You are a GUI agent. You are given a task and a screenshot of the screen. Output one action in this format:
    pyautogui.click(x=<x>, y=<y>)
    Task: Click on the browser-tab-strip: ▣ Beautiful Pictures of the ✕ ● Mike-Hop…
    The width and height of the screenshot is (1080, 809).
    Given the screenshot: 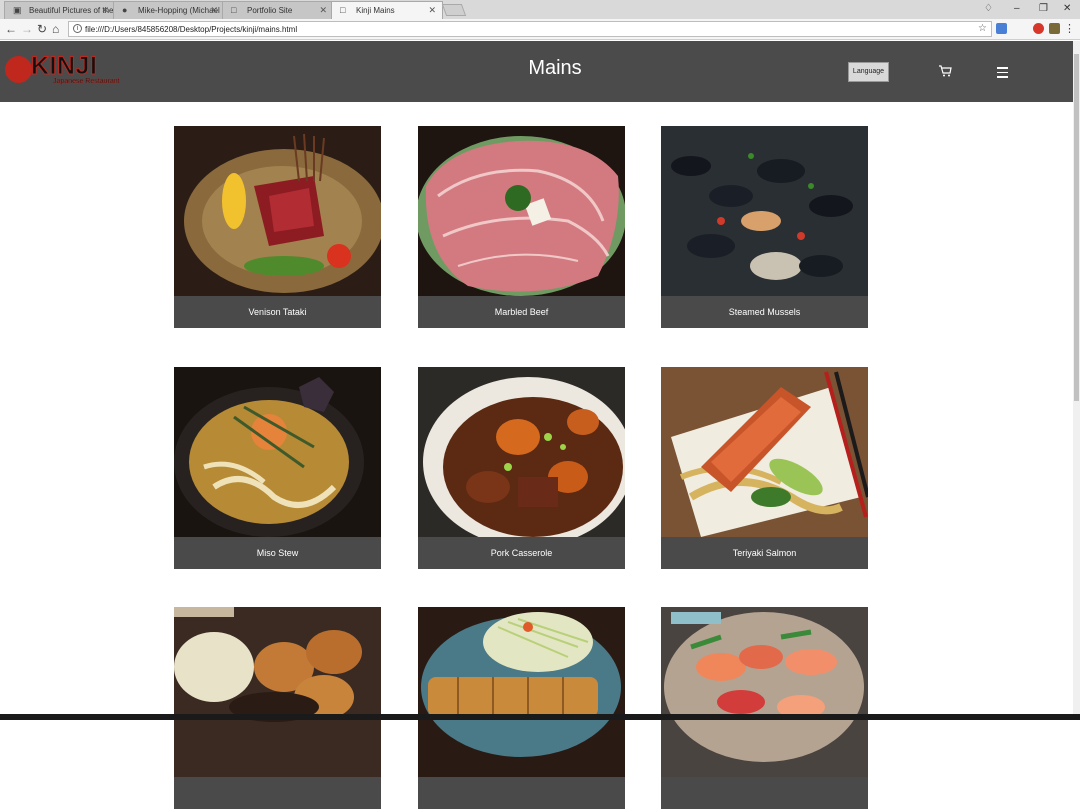 What is the action you would take?
    pyautogui.click(x=540, y=9)
    